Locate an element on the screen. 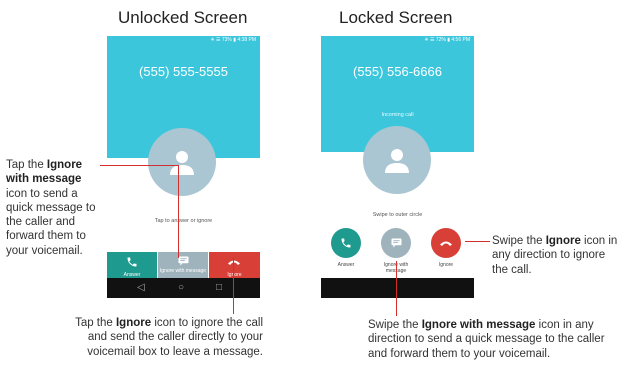 This screenshot has width=626, height=381. caller-number: (555) 555-5555 is located at coordinates (183, 71).